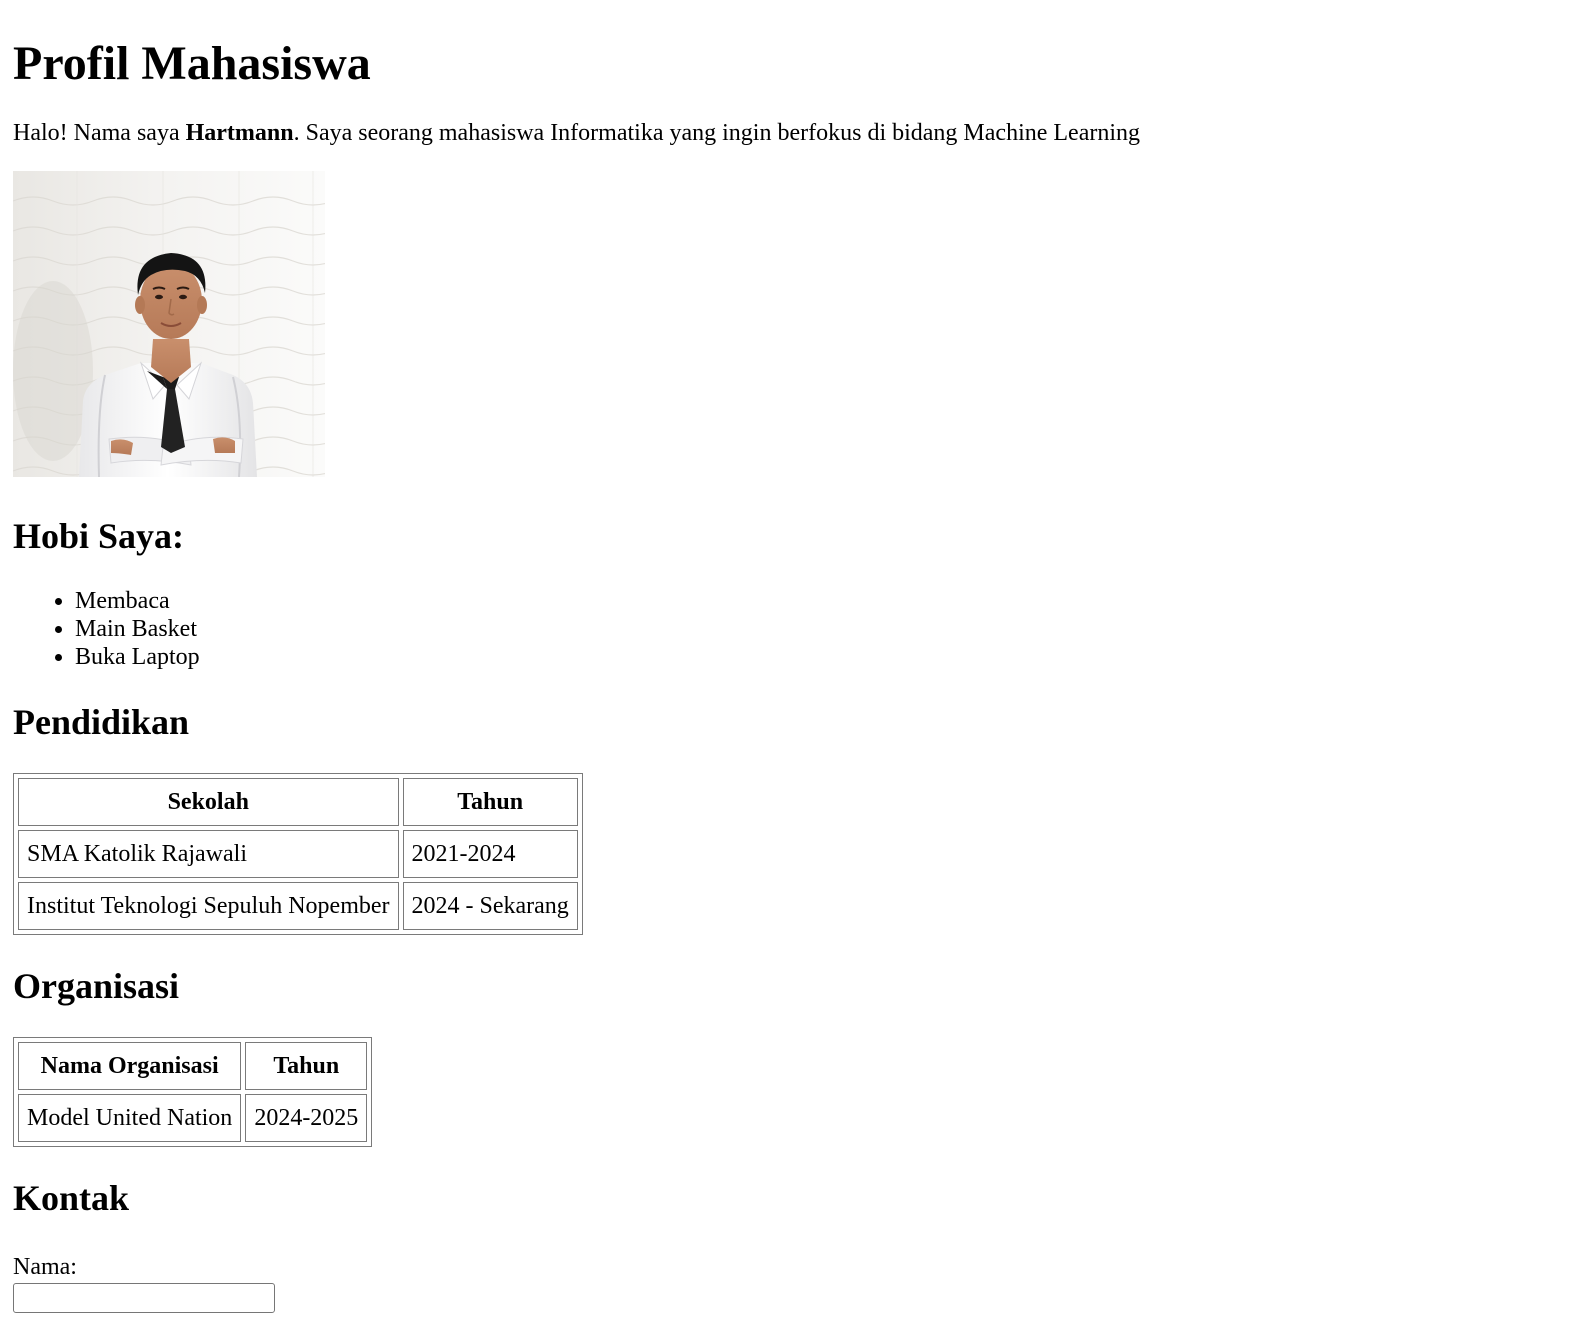 The width and height of the screenshot is (1583, 1344). I want to click on contact-heading: Kontak, so click(71, 1198).